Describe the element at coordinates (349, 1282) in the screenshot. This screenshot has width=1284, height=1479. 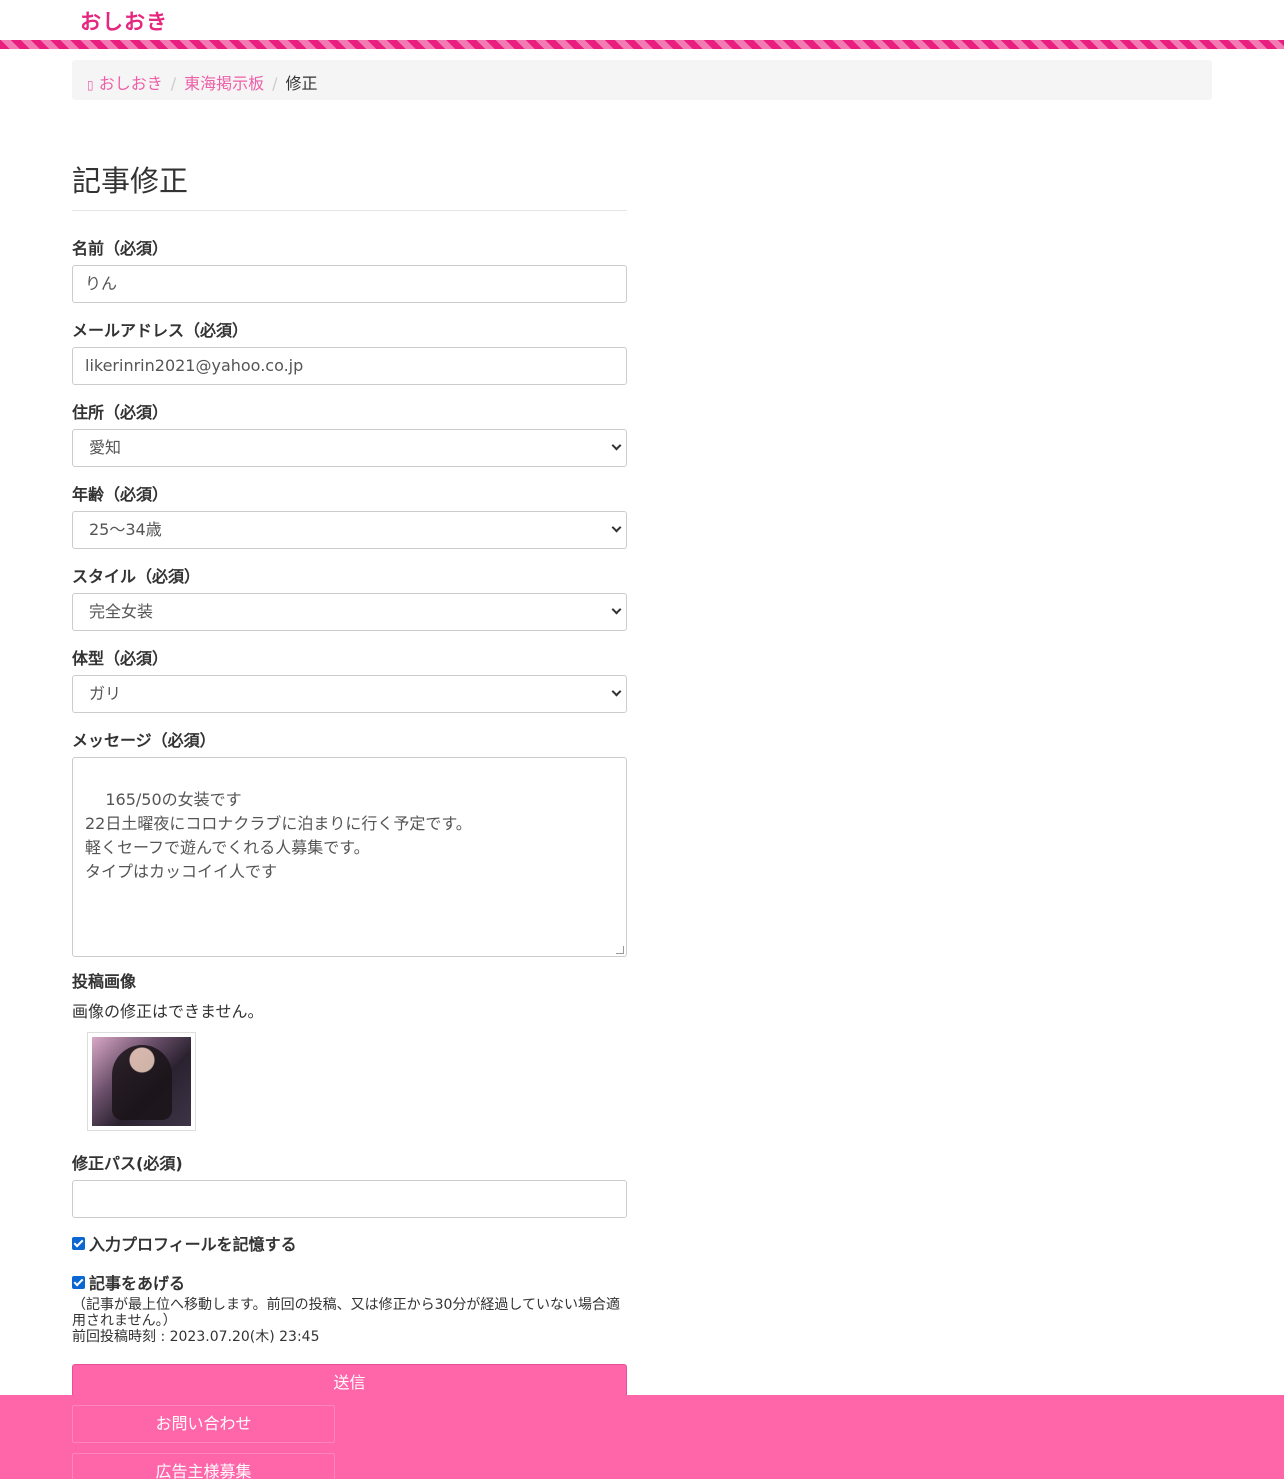
I see `bump-post-checkbox: 記事をあげる` at that location.